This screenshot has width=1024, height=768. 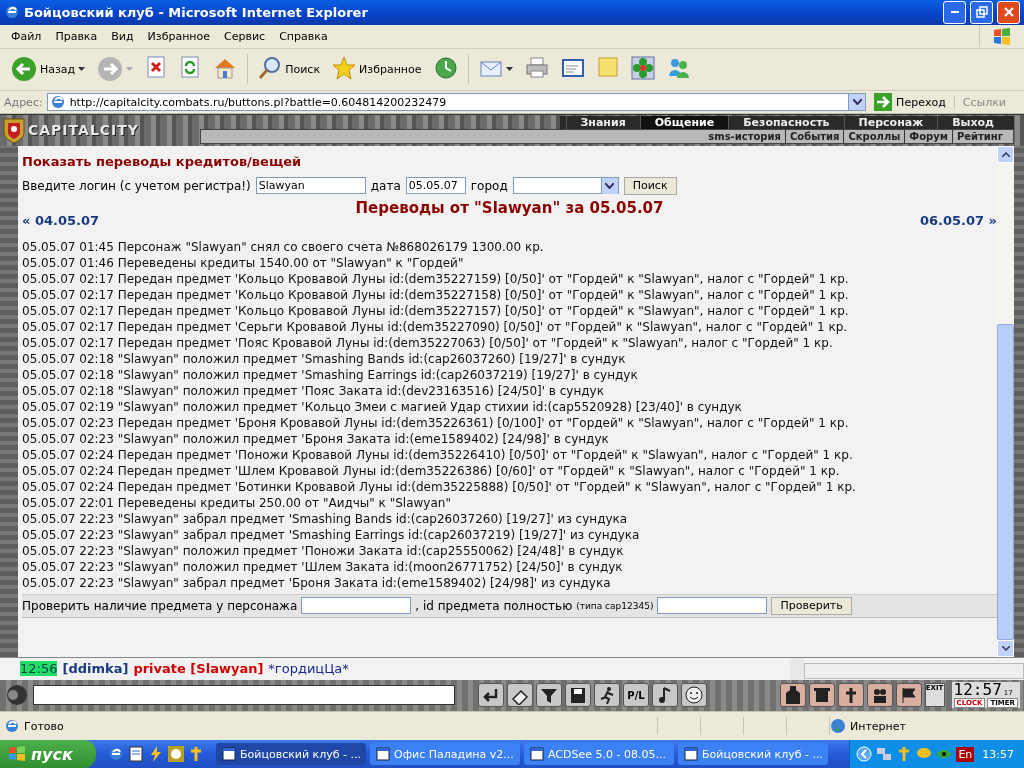 I want to click on check-label: Проверить наличие предмета у персонажа, so click(x=160, y=605).